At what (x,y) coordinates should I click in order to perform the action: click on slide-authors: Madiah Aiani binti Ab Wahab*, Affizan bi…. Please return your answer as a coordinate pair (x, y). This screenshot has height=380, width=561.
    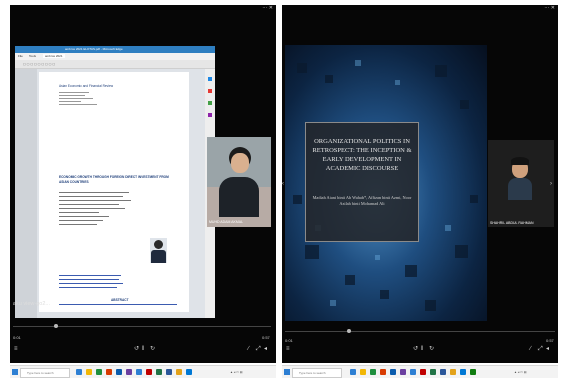
    Looking at the image, I should click on (362, 200).